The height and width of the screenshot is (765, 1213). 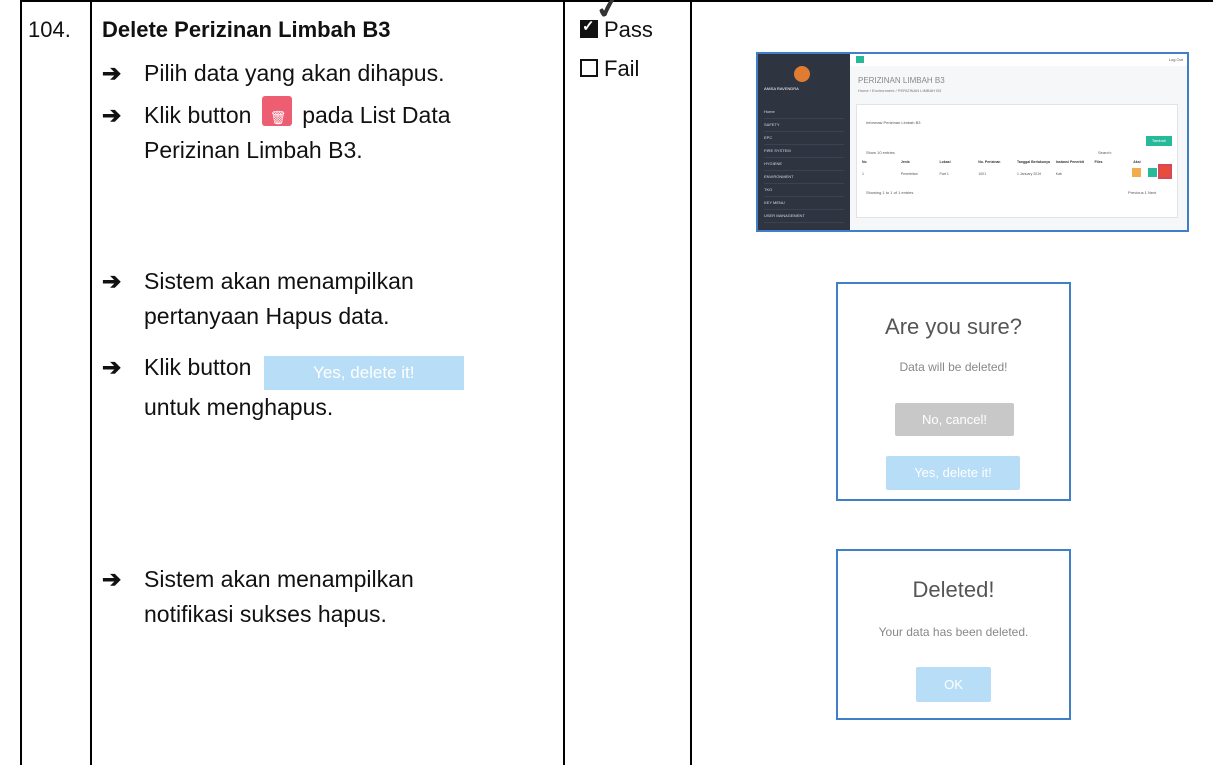 What do you see at coordinates (804, 190) in the screenshot?
I see `sidebar-item: TKO` at bounding box center [804, 190].